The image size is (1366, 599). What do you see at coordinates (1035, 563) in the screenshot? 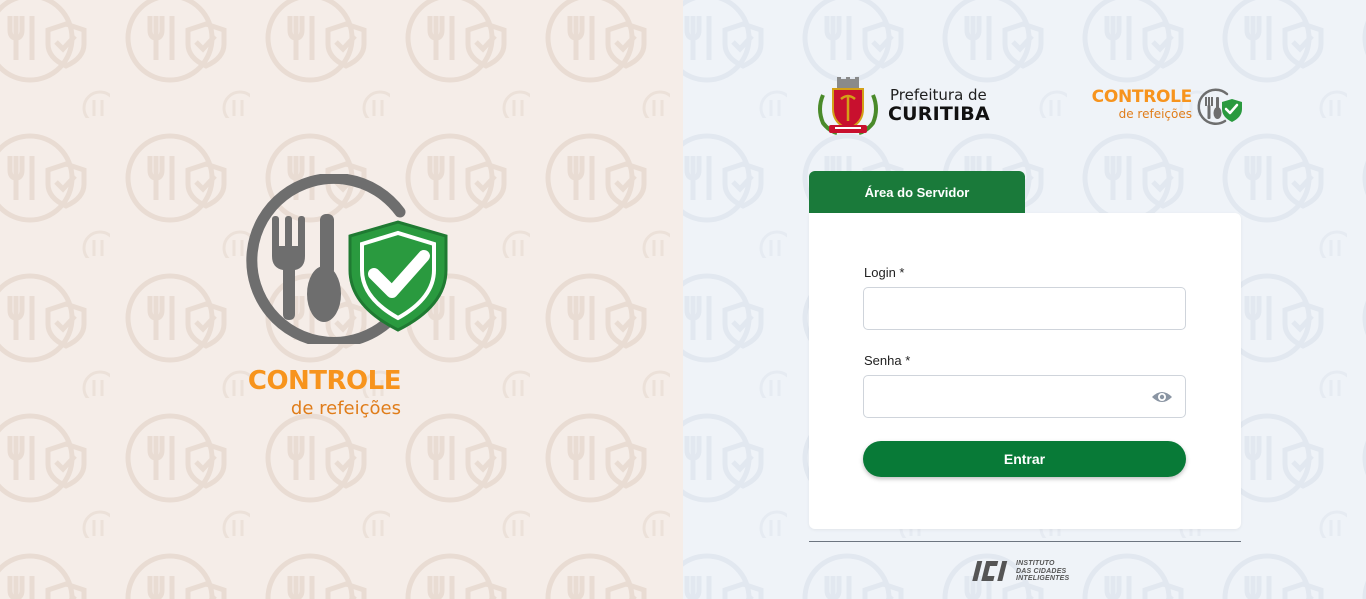
I see `ici-line-1: INSTITUTO` at bounding box center [1035, 563].